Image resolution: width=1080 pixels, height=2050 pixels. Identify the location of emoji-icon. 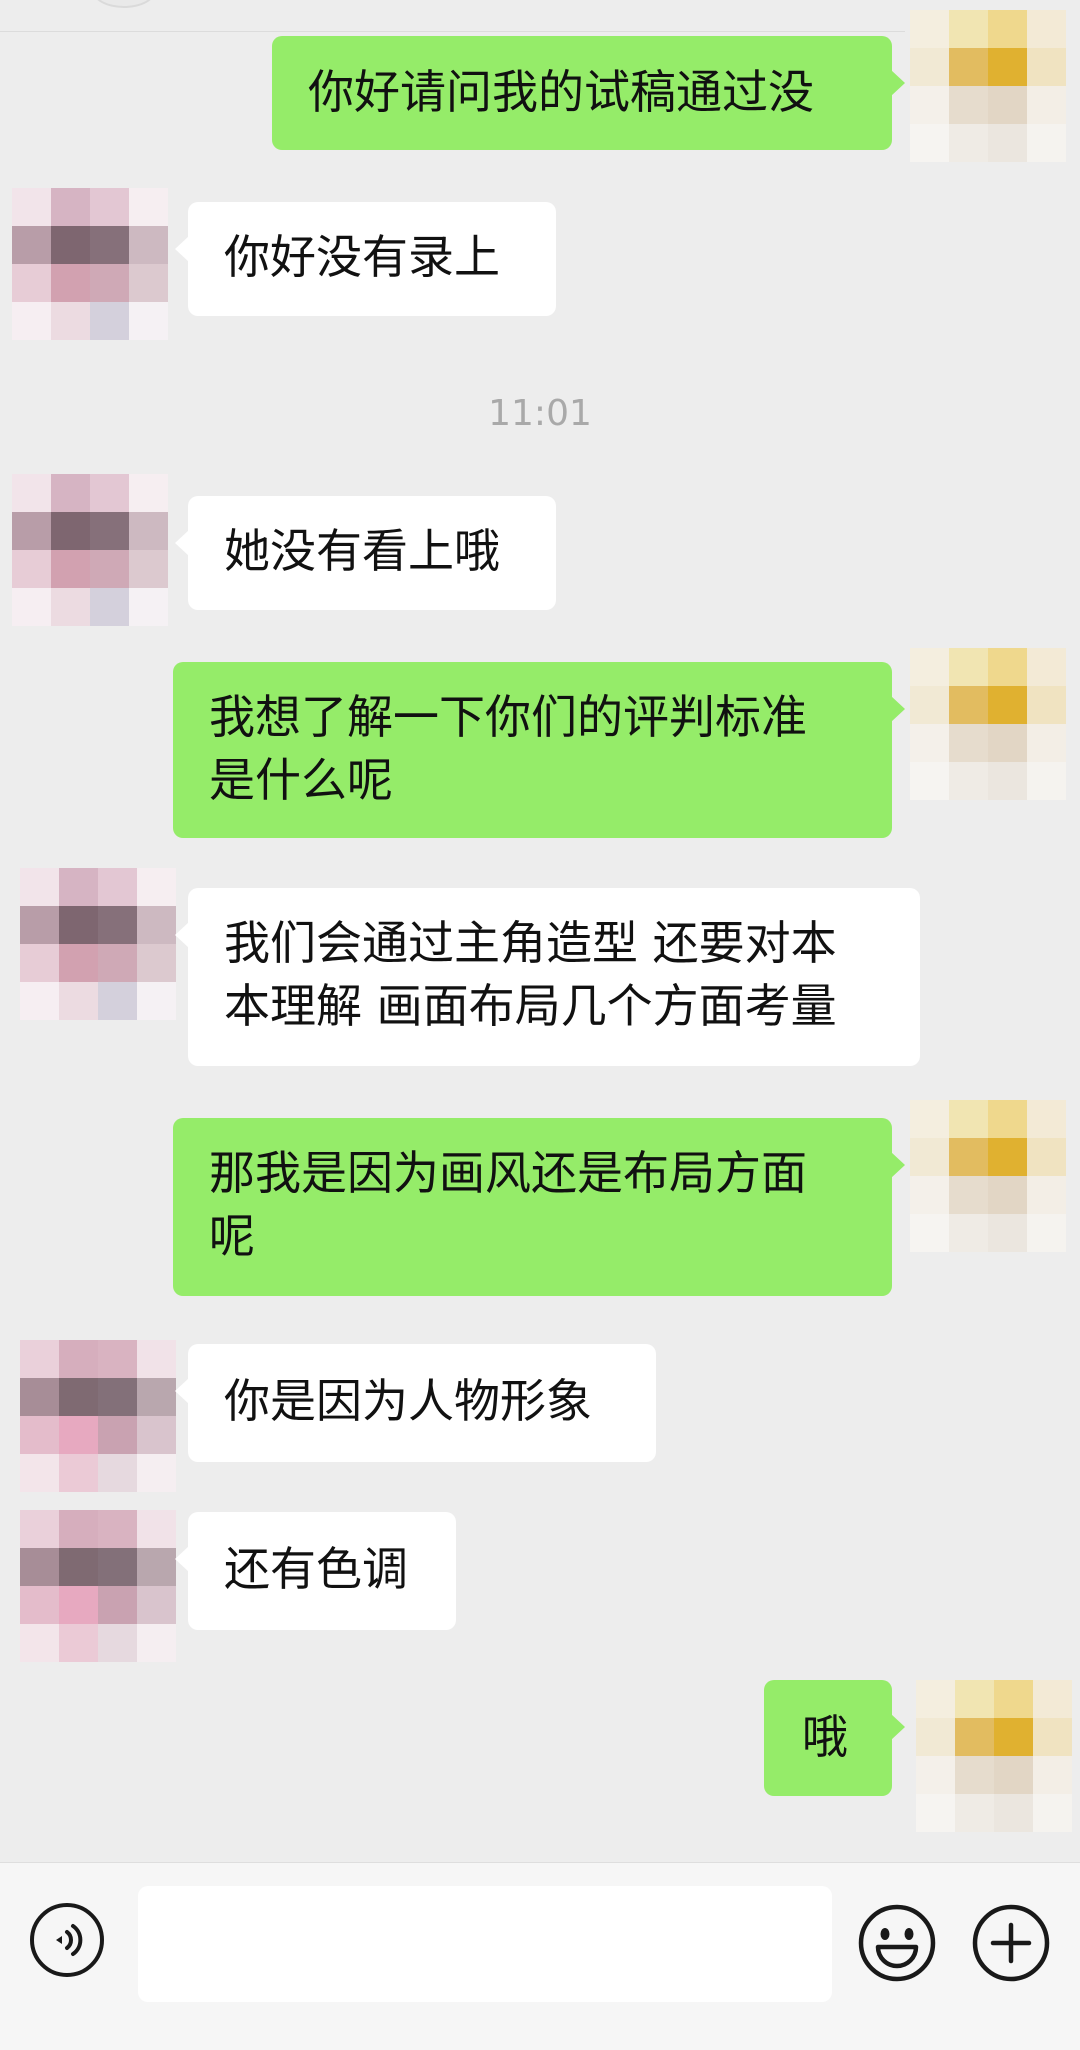
(897, 1943).